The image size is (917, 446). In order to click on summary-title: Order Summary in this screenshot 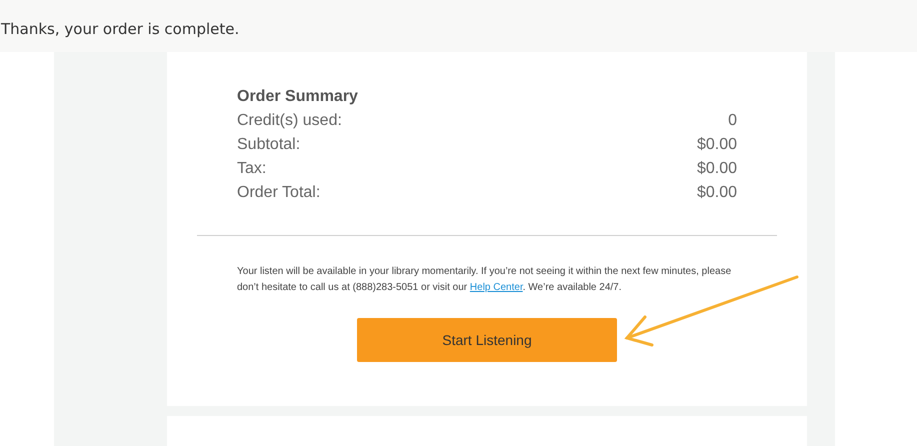, I will do `click(298, 97)`.